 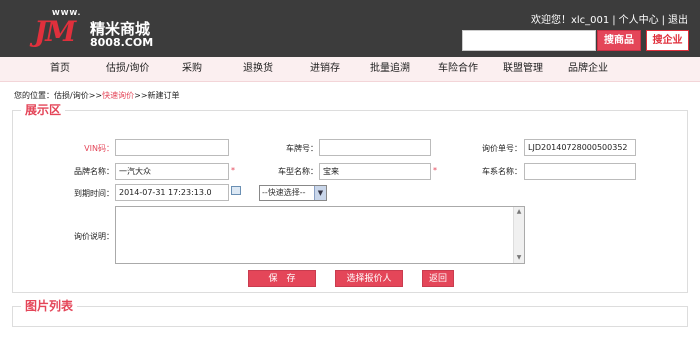 I want to click on nav-item-home: 首页, so click(x=60, y=69).